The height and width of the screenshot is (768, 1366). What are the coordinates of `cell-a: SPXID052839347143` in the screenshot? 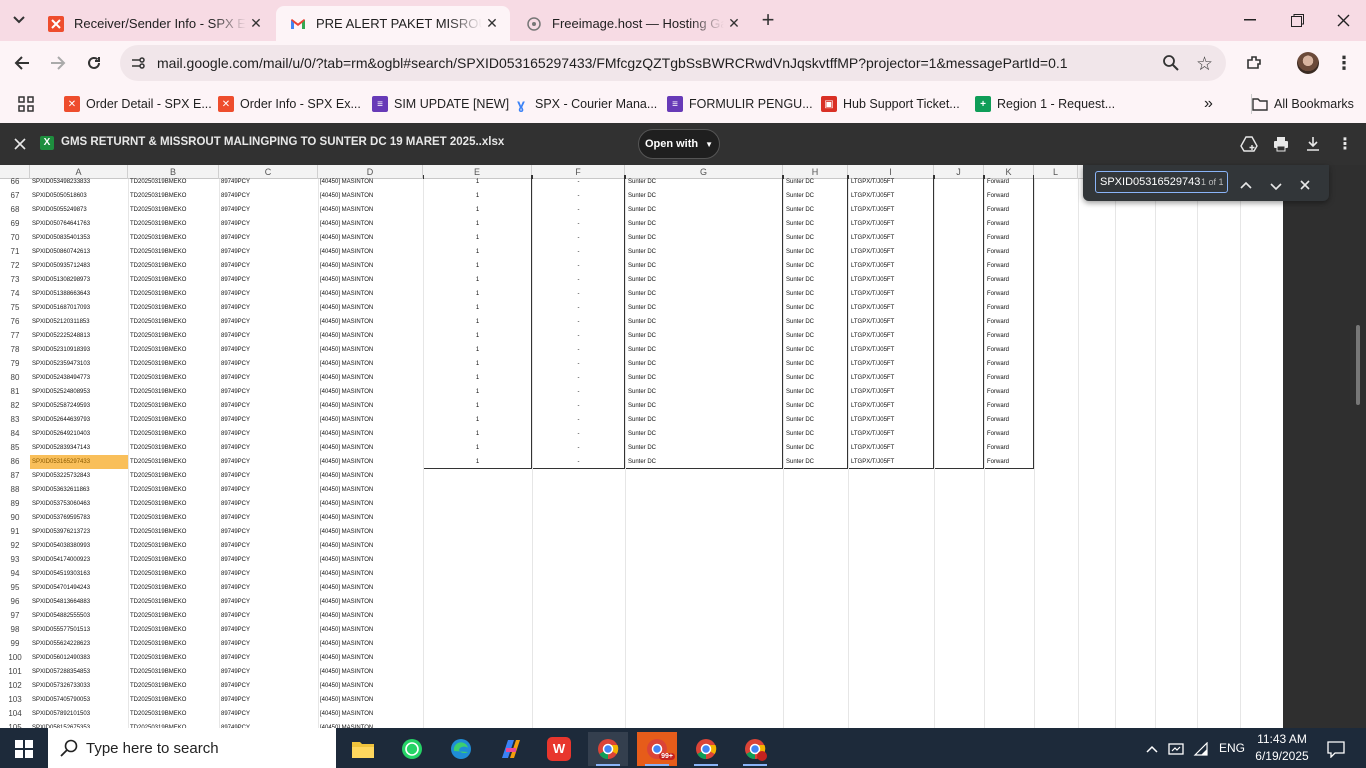 It's located at (79, 448).